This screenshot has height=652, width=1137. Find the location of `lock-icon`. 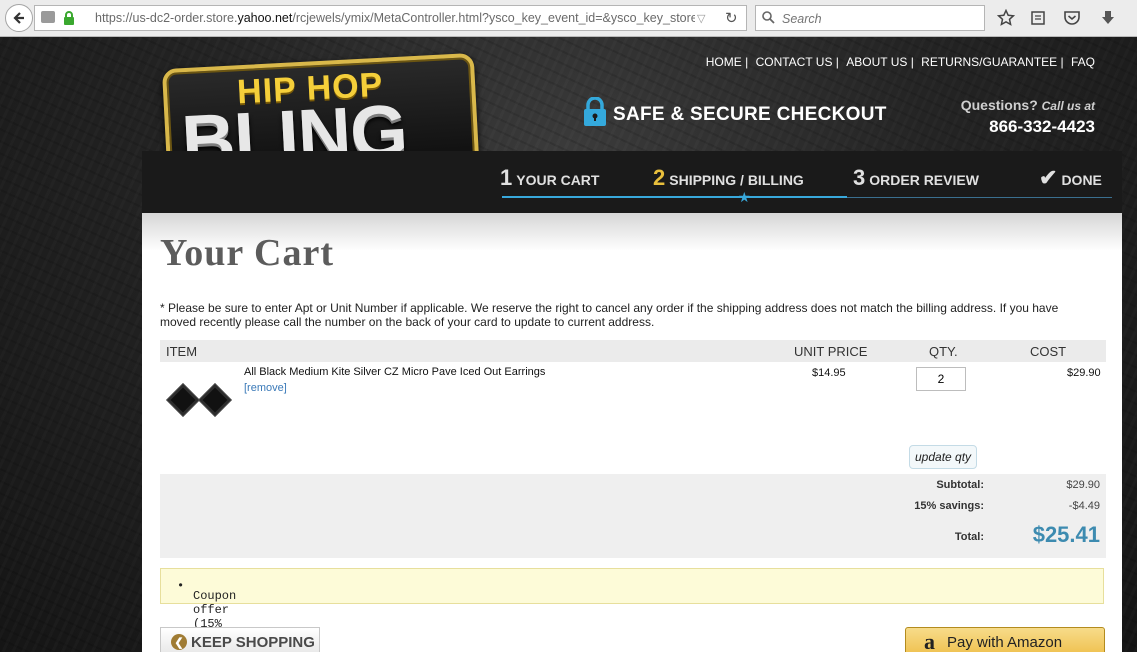

lock-icon is located at coordinates (69, 20).